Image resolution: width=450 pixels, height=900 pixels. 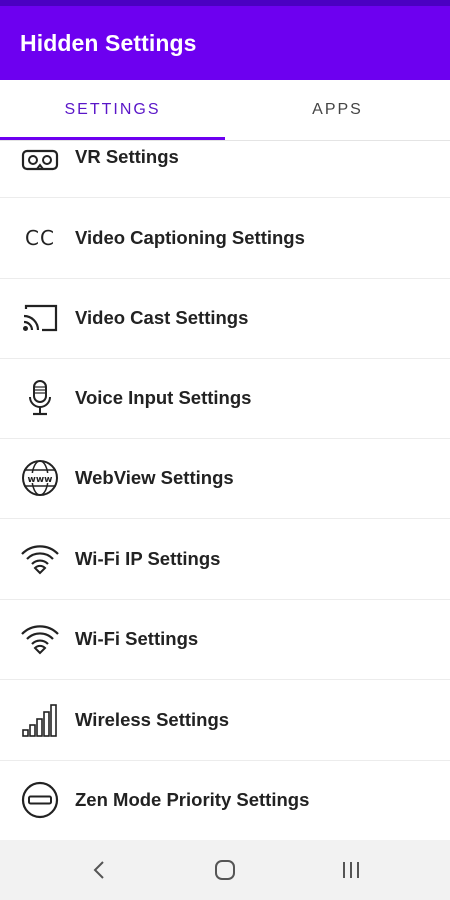 I want to click on list-item-wireless-settings: Wireless Settings, so click(x=225, y=720).